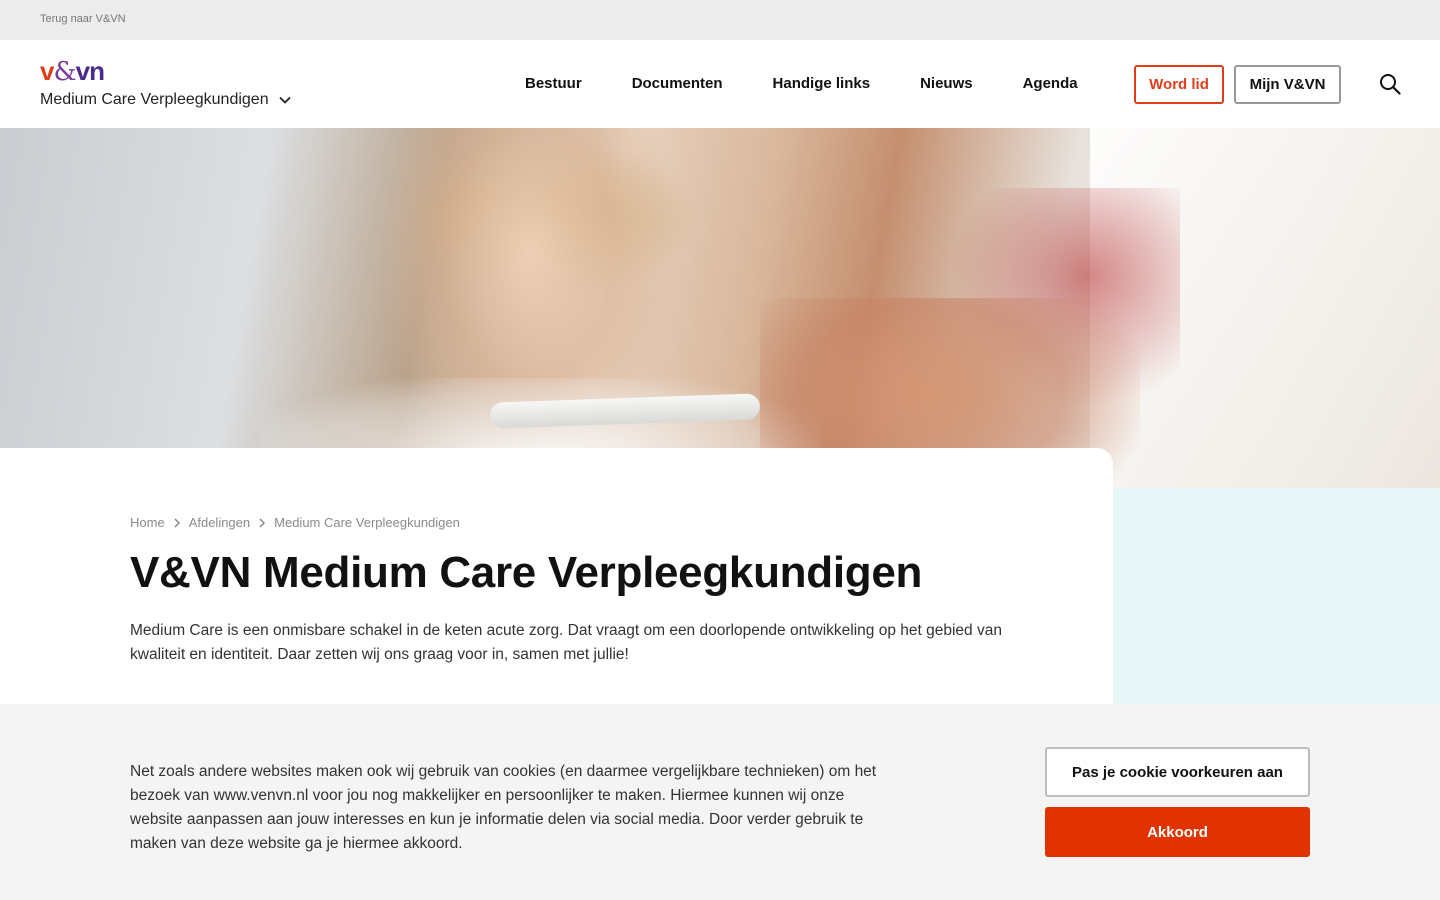 This screenshot has width=1440, height=900. I want to click on aqua-side-panel, so click(1276, 596).